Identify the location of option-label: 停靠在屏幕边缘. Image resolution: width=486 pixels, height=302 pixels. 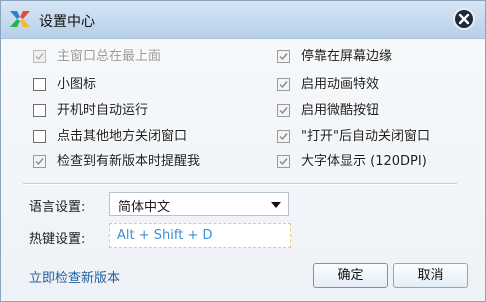
(347, 56).